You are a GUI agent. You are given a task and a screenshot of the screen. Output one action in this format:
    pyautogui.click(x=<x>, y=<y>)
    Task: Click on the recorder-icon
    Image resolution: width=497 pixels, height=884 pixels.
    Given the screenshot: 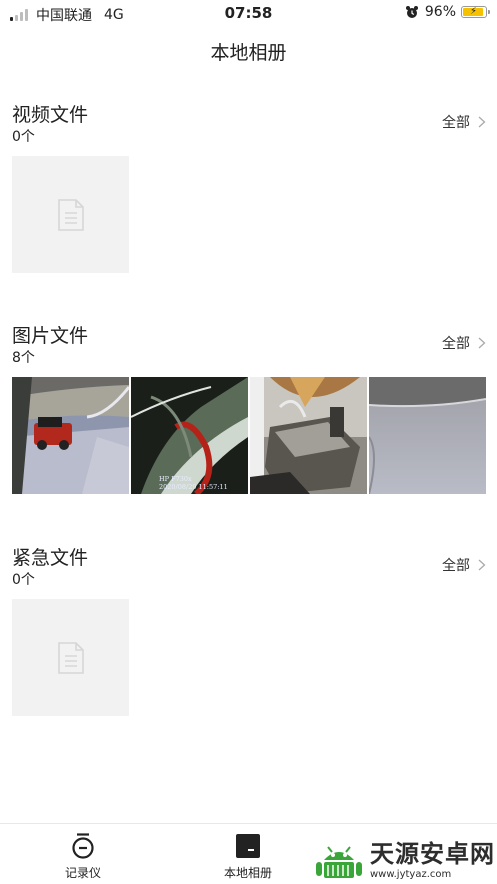 What is the action you would take?
    pyautogui.click(x=83, y=846)
    